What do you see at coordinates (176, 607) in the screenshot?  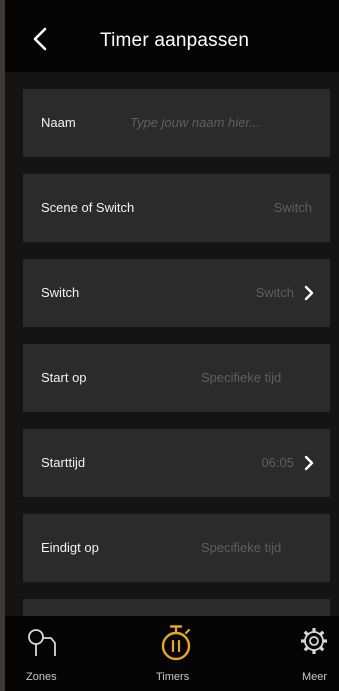 I see `next-row` at bounding box center [176, 607].